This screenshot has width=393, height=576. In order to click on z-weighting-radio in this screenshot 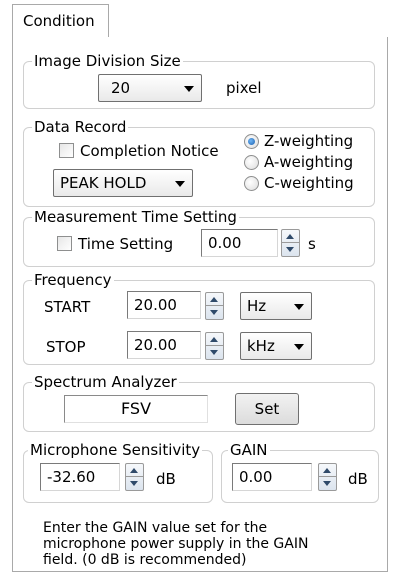, I will do `click(251, 141)`.